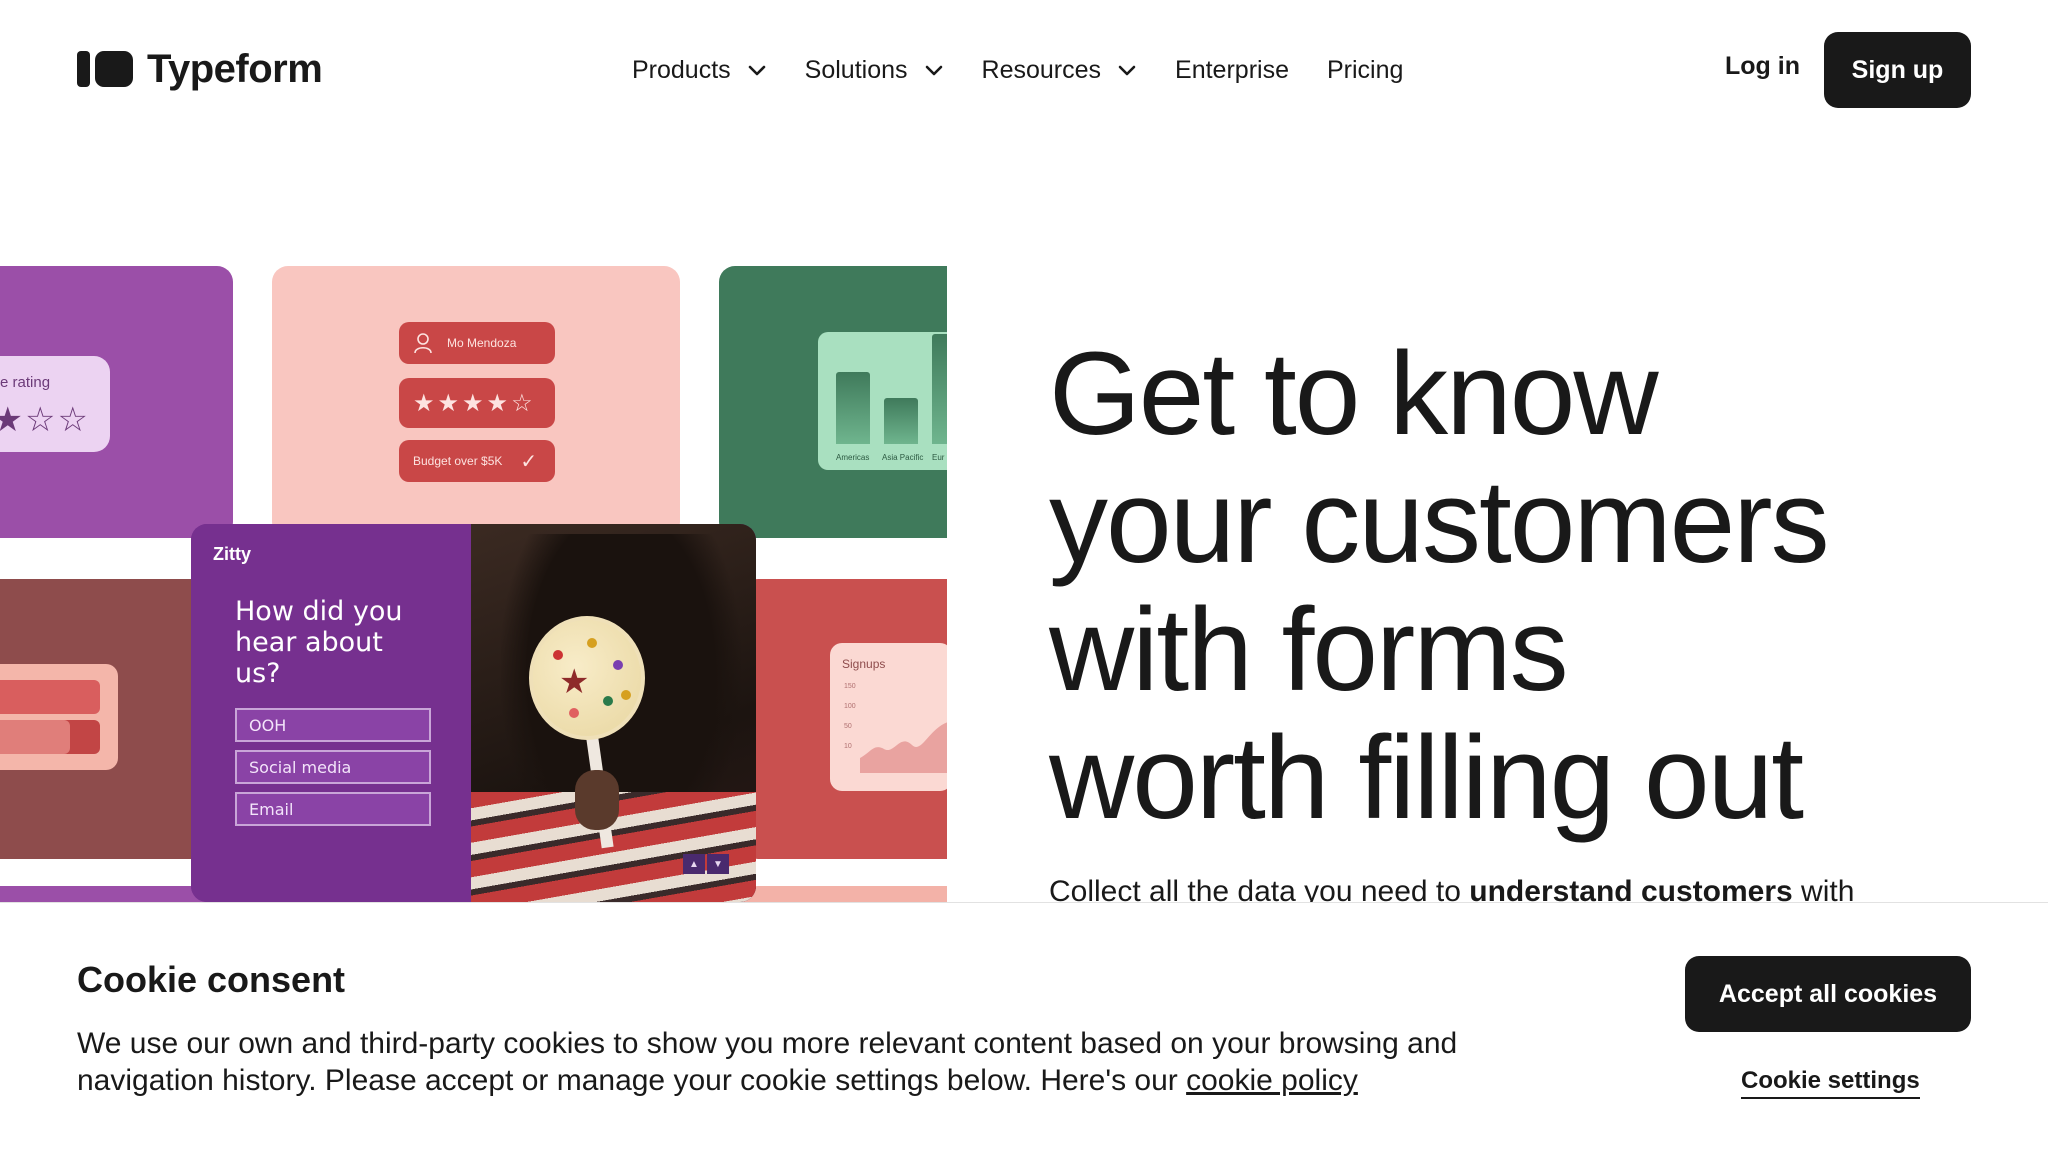 The image size is (2048, 1152). What do you see at coordinates (211, 979) in the screenshot?
I see `cookie-title: Cookie consent` at bounding box center [211, 979].